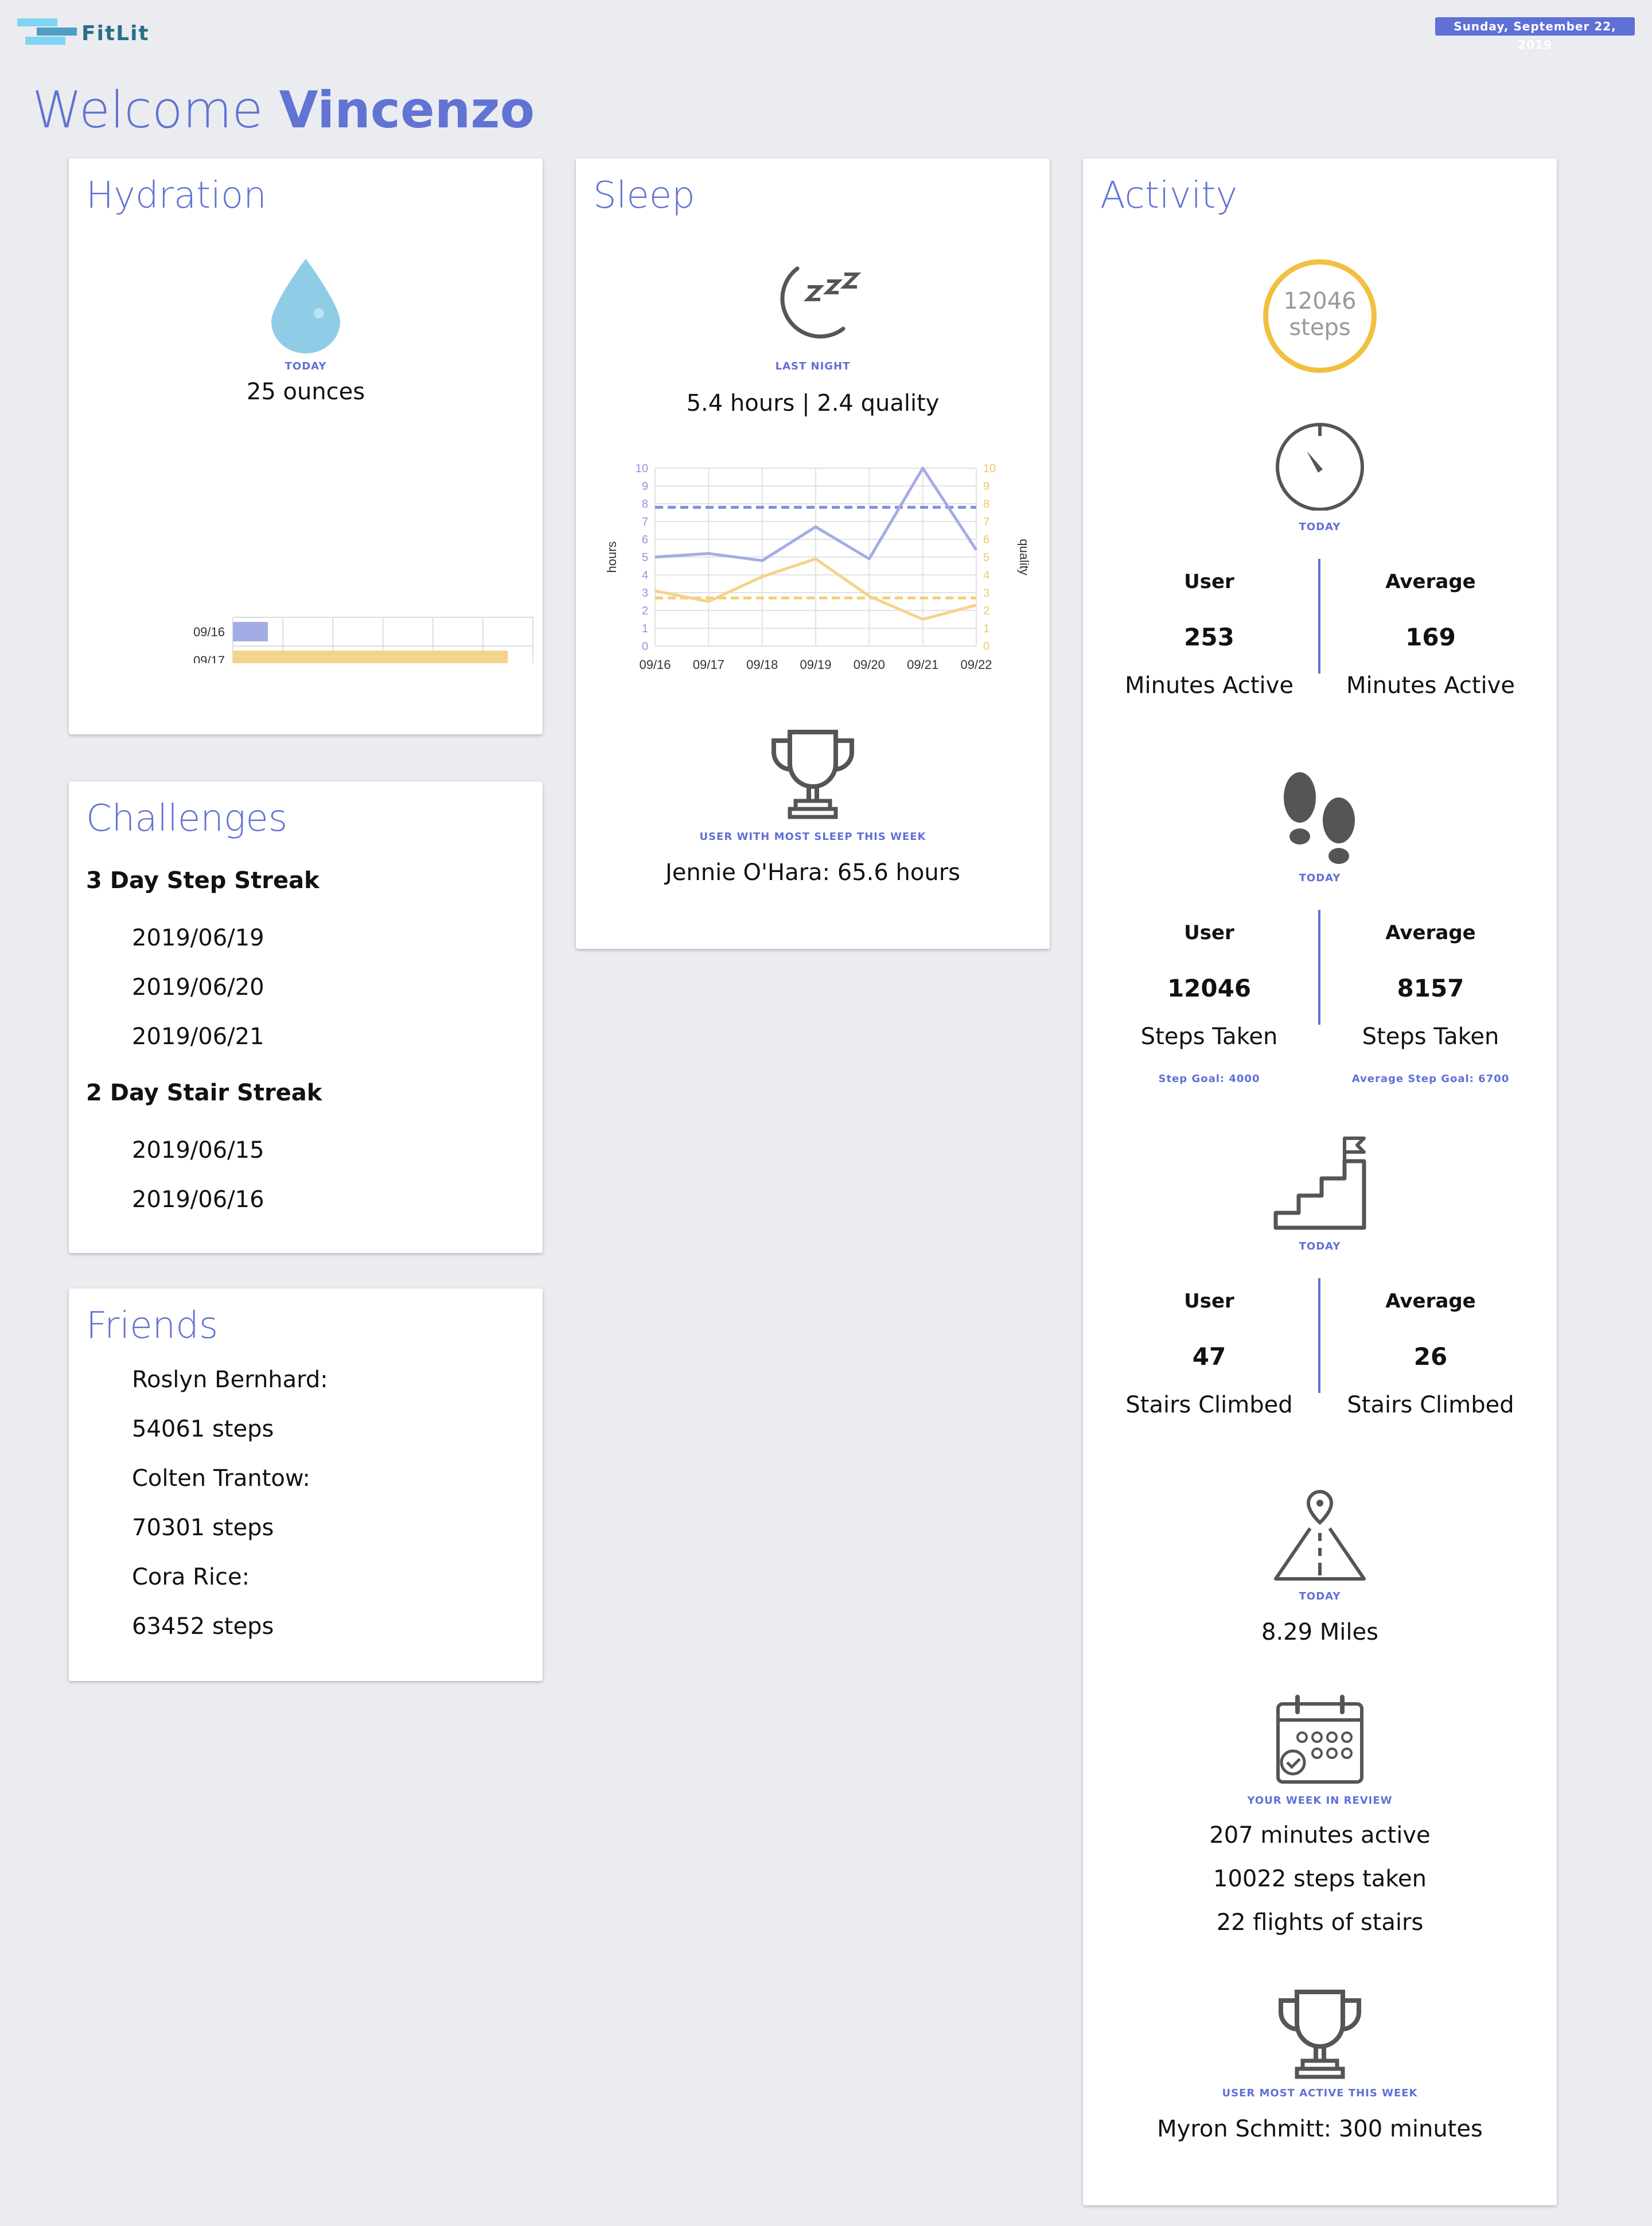 The width and height of the screenshot is (1652, 2226). What do you see at coordinates (986, 504) in the screenshot?
I see `y2-tick-label: 8` at bounding box center [986, 504].